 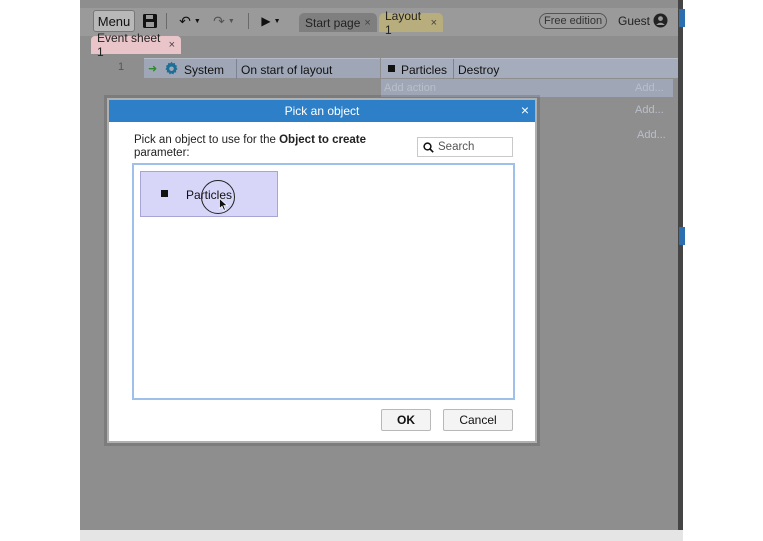 What do you see at coordinates (219, 20) in the screenshot?
I see `redo-icon: ↷` at bounding box center [219, 20].